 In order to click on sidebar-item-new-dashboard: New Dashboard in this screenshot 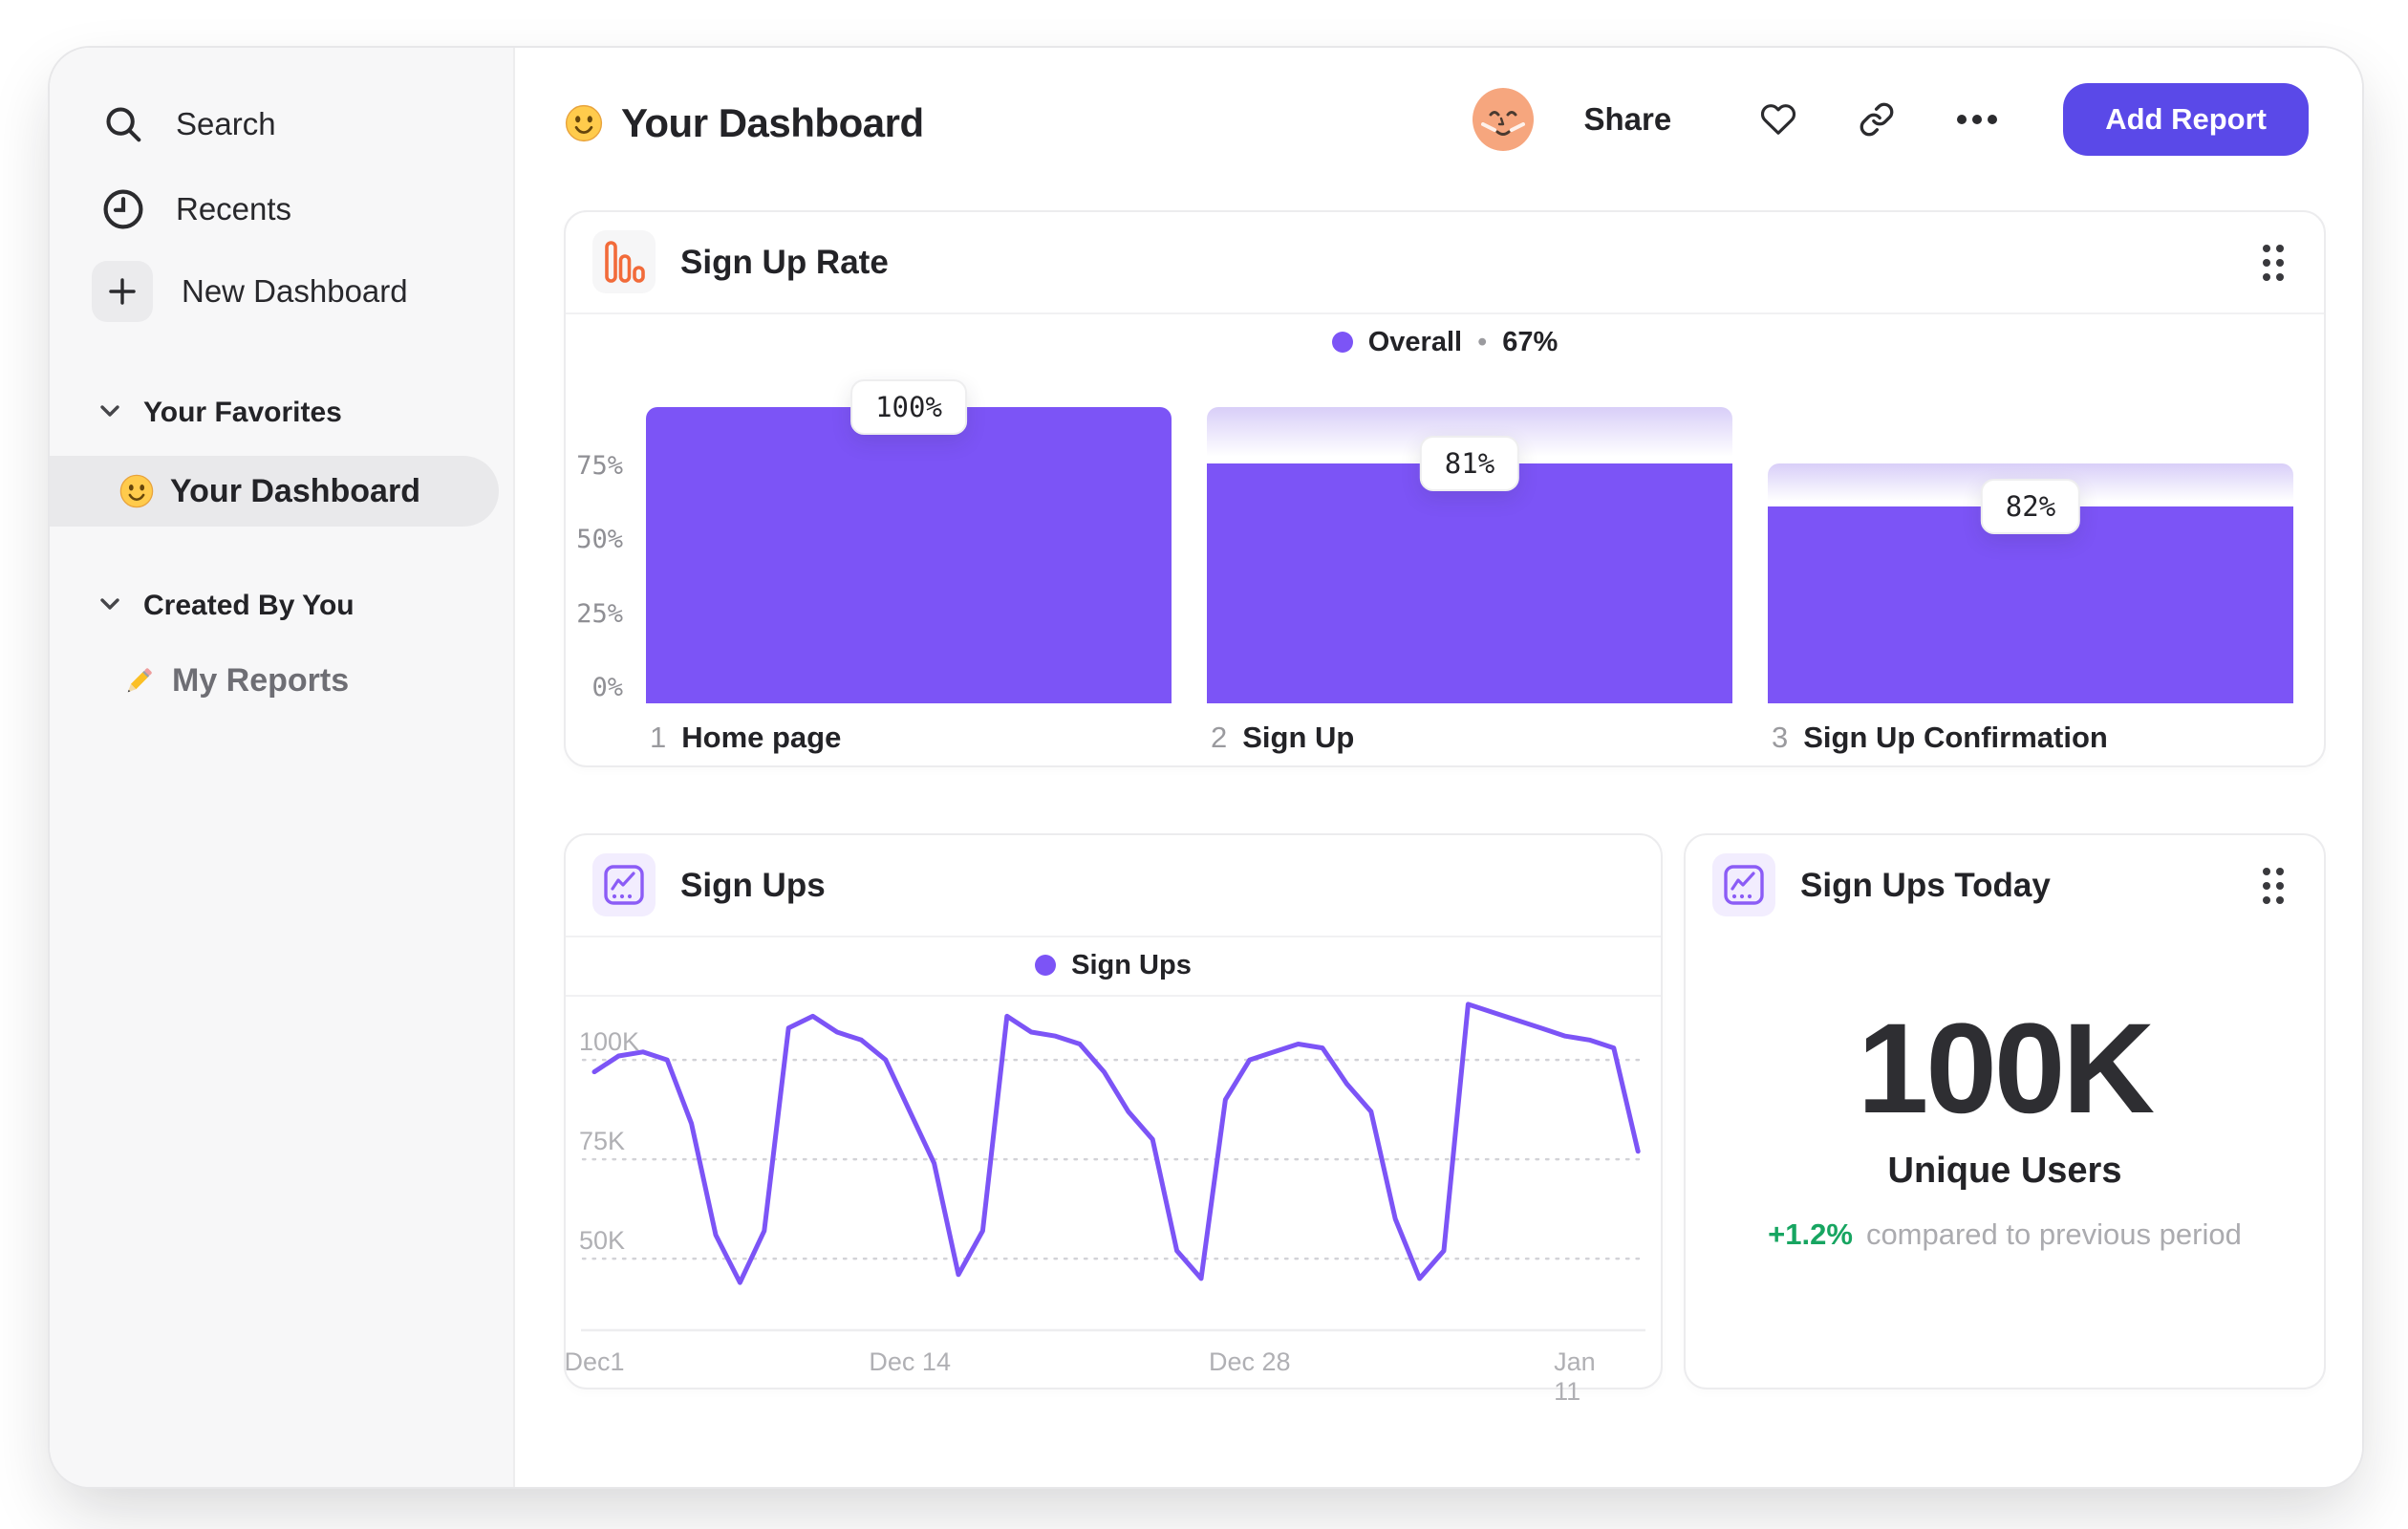, I will do `click(282, 291)`.